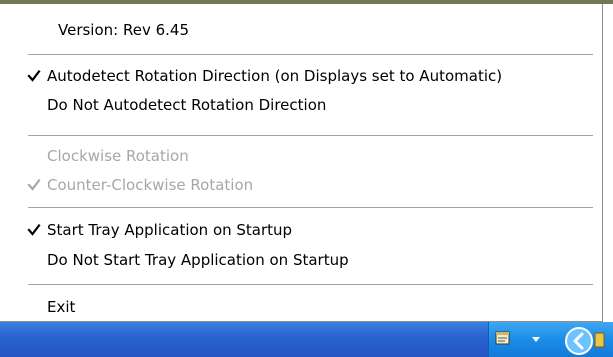 The height and width of the screenshot is (357, 613). I want to click on menu-item-label: Start Tray Application on Startup, so click(170, 230).